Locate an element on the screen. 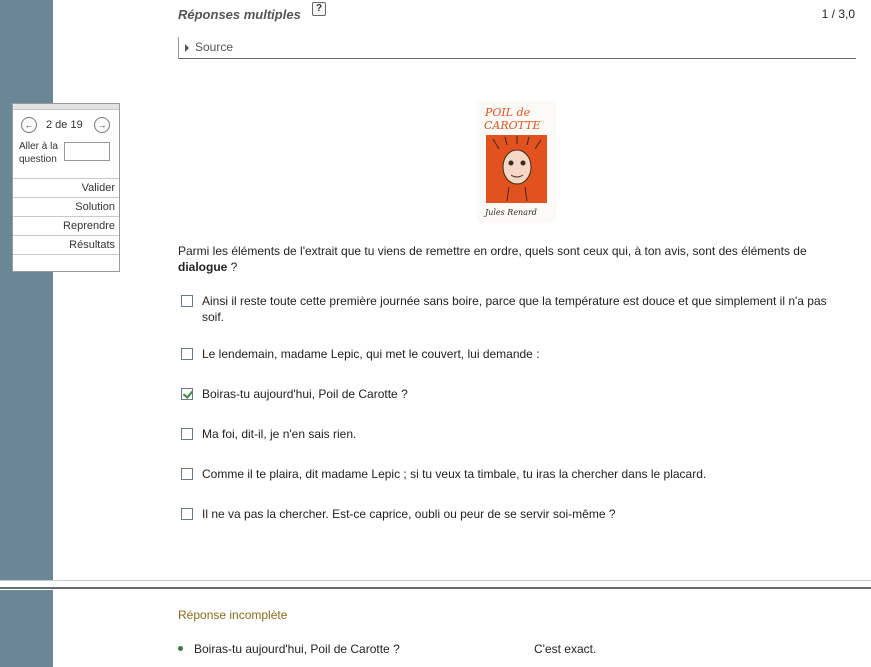 This screenshot has height=667, width=871. expand-arrow-icon is located at coordinates (187, 48).